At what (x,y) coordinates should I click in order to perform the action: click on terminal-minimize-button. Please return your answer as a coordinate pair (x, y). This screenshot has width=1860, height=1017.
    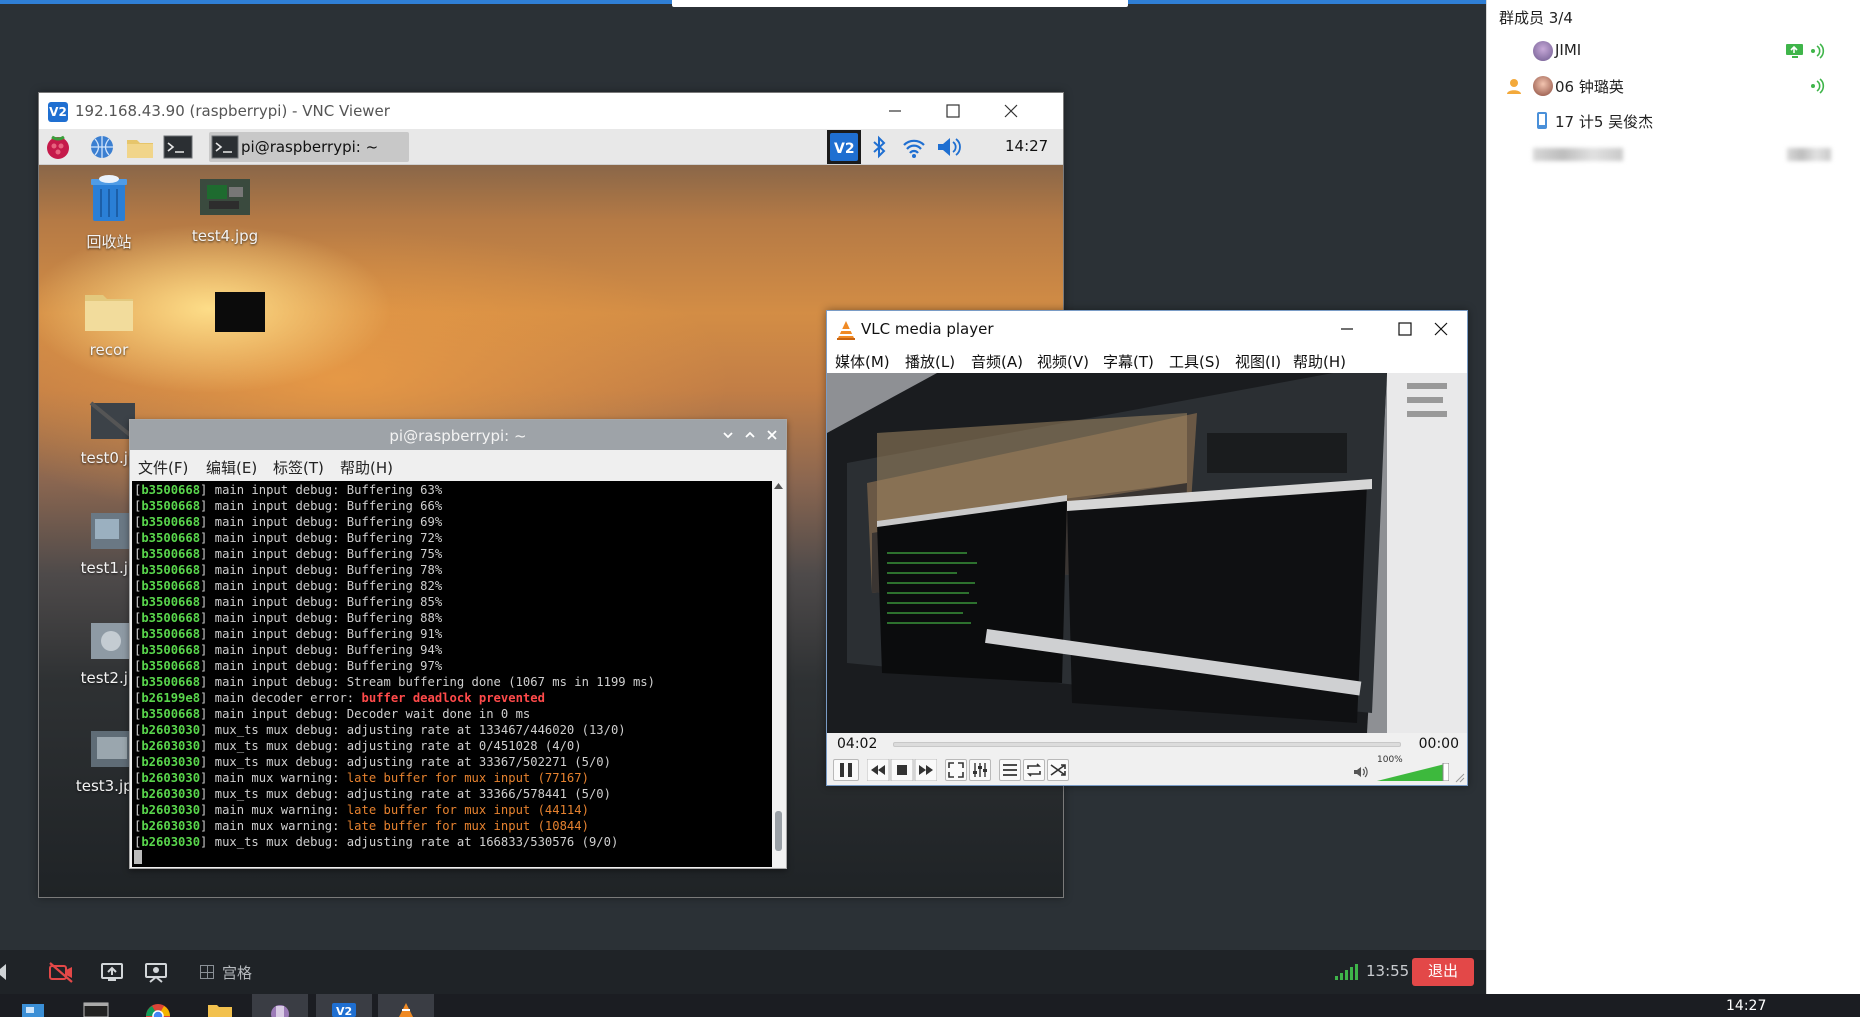
    Looking at the image, I should click on (728, 435).